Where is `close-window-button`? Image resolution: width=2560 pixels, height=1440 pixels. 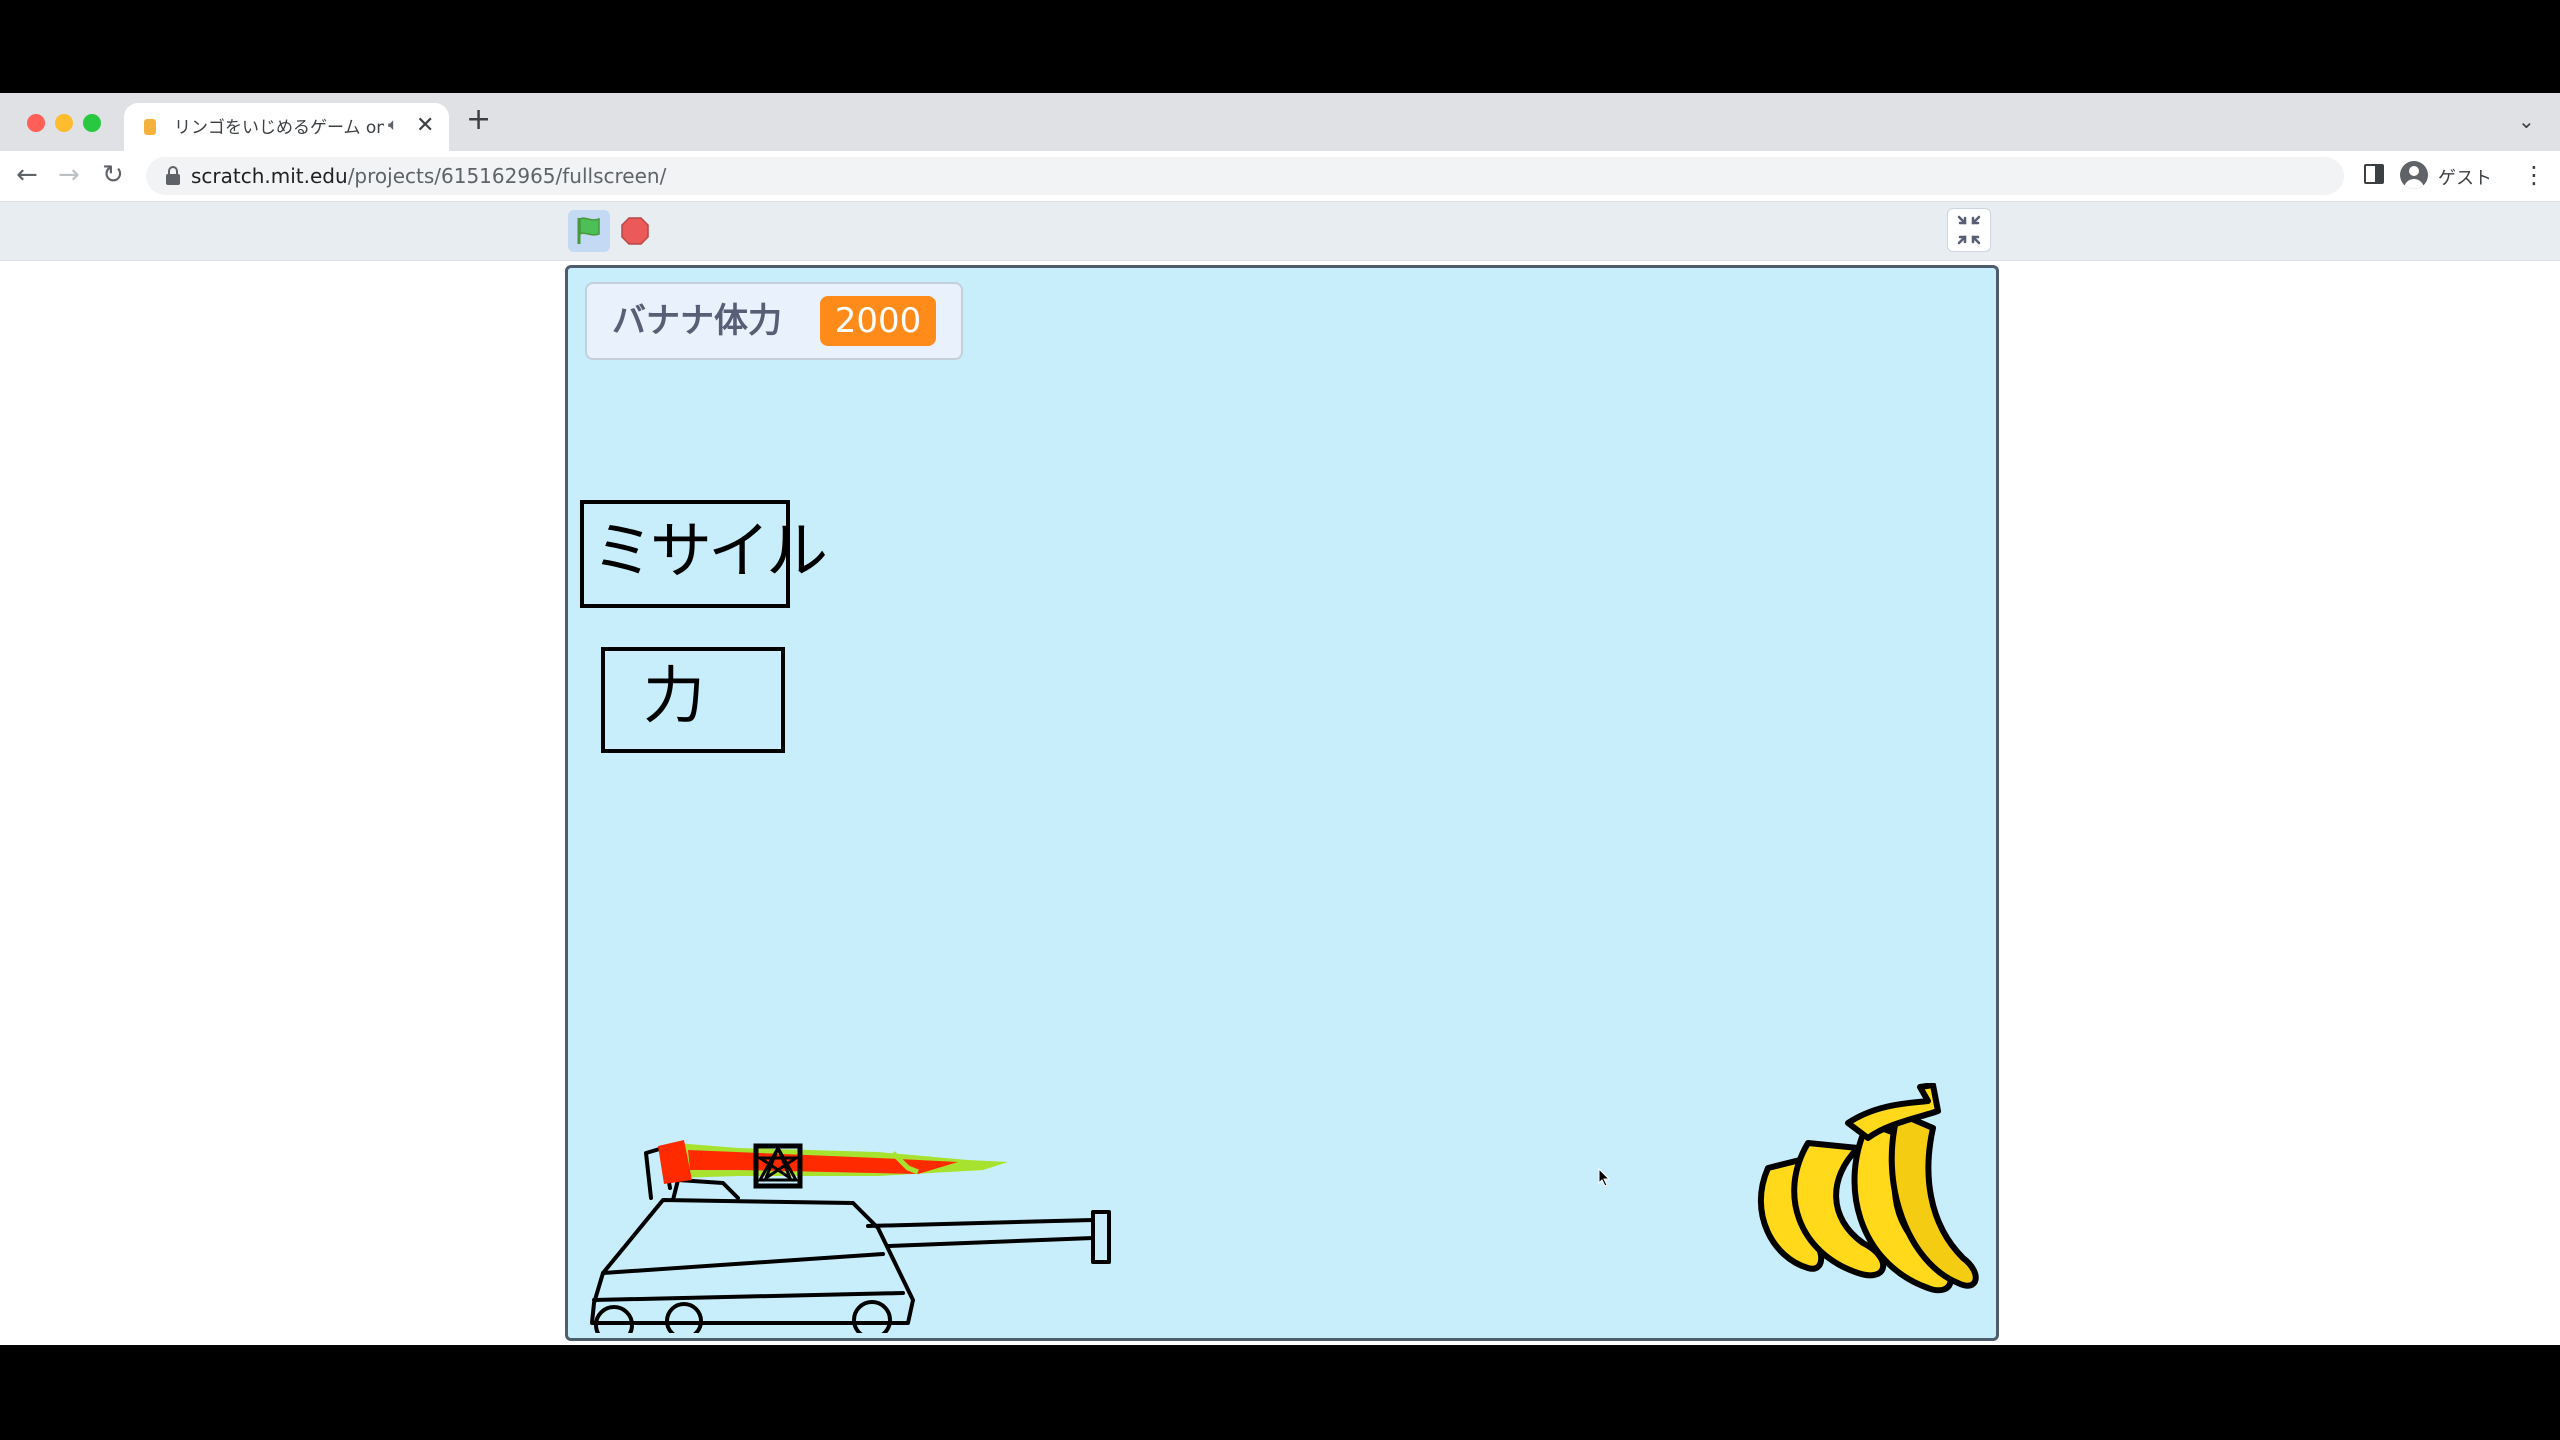
close-window-button is located at coordinates (36, 123).